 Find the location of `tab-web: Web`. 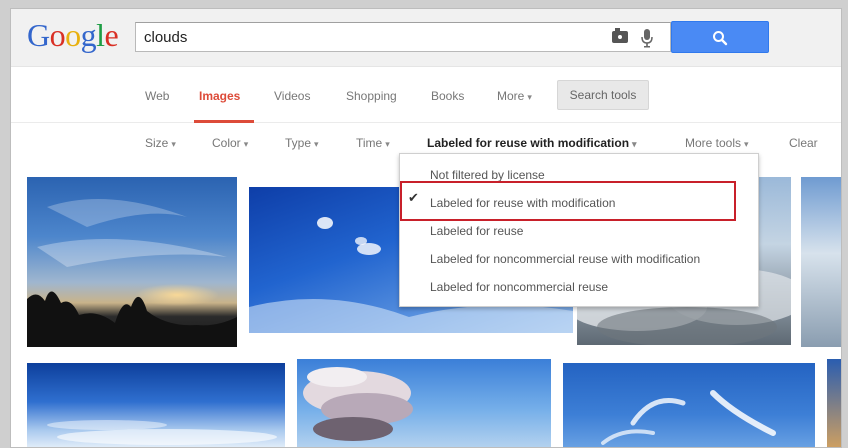

tab-web: Web is located at coordinates (157, 96).